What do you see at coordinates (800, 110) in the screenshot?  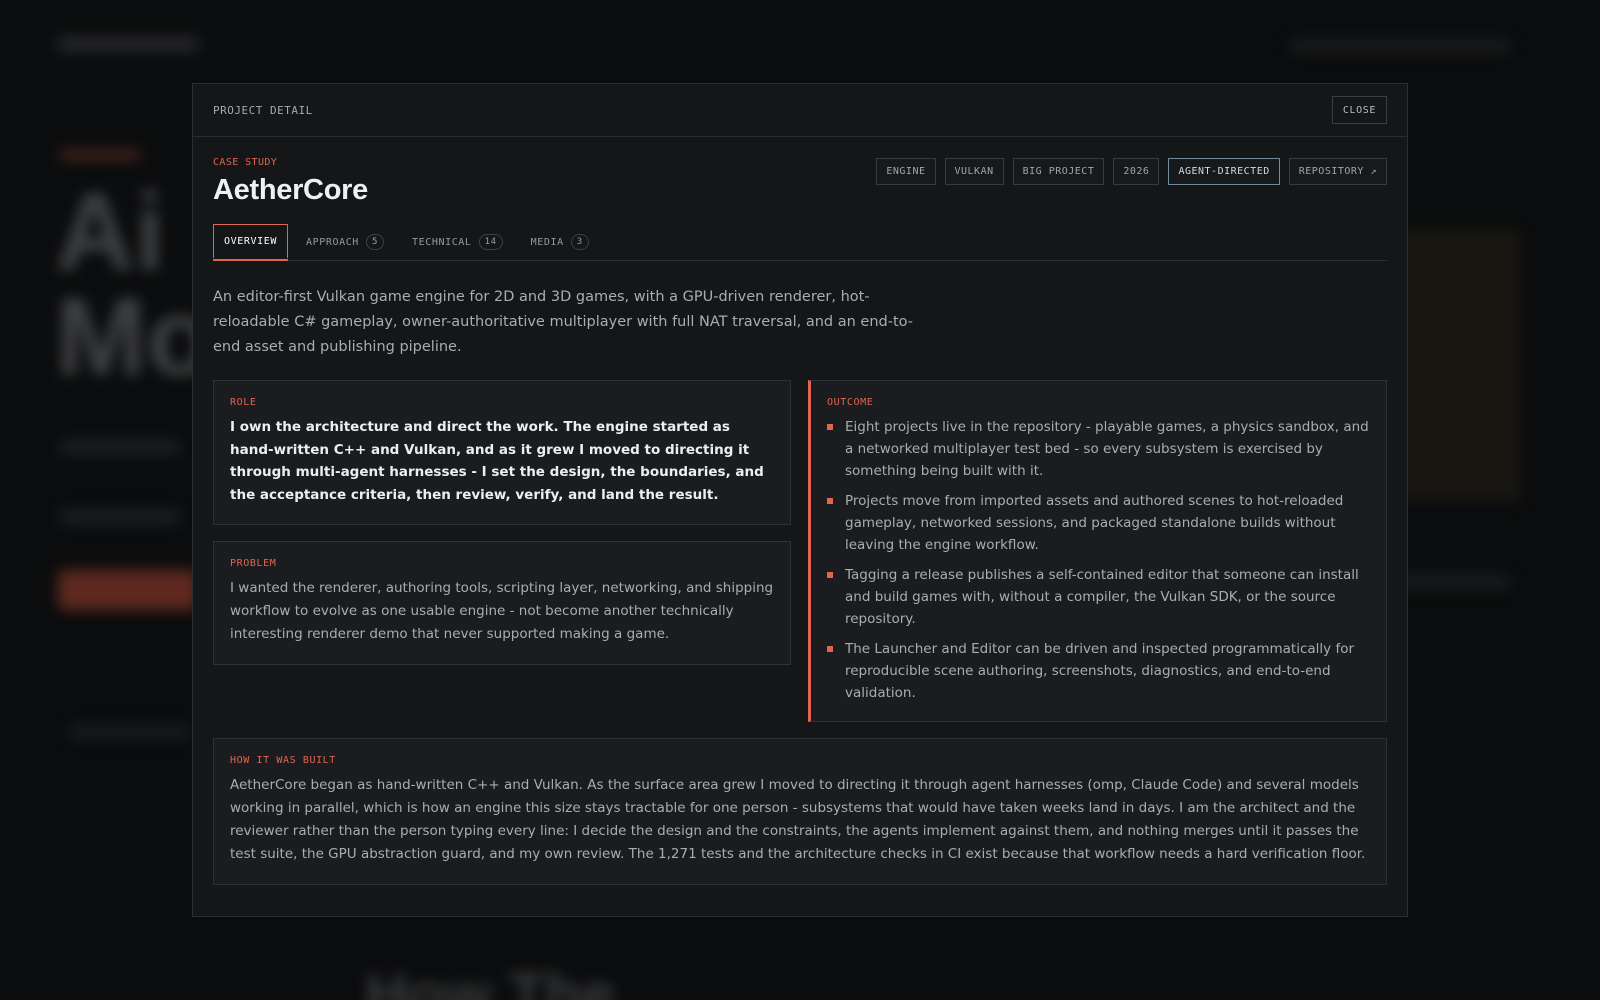 I see `modal-header: PROJECT DETAIL CLOSE` at bounding box center [800, 110].